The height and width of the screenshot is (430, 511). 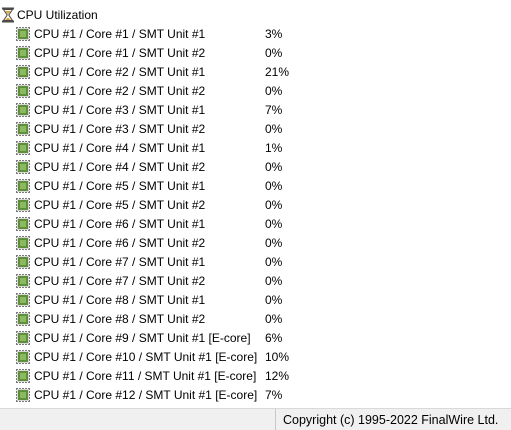 What do you see at coordinates (120, 34) in the screenshot?
I see `sensor-name: CPU #1 / Core #1 / SMT Unit #1` at bounding box center [120, 34].